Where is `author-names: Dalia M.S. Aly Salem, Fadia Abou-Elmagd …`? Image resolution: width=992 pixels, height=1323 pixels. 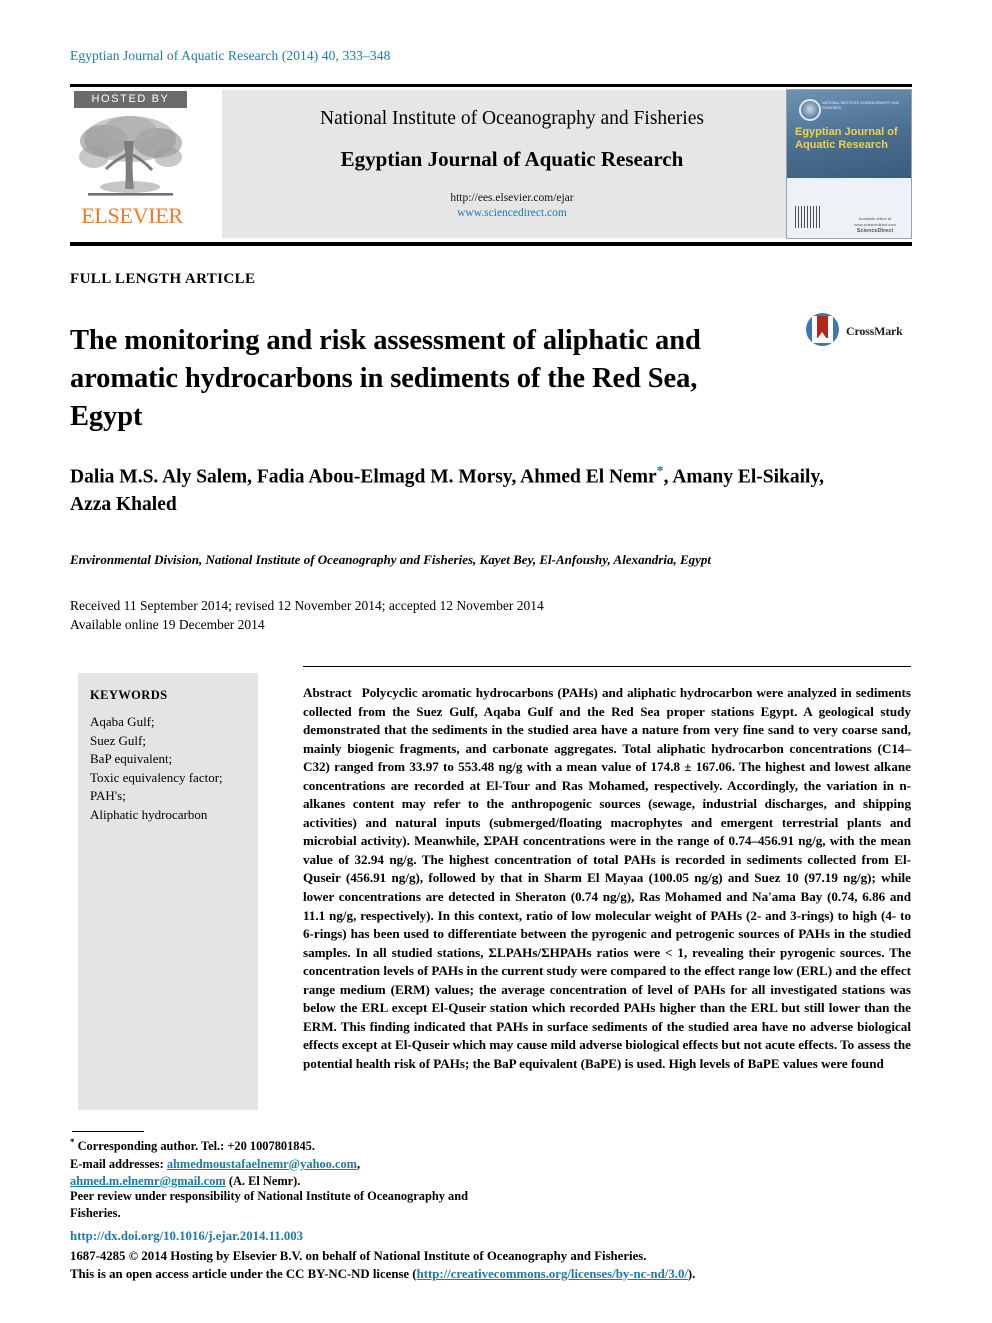
author-names: Dalia M.S. Aly Salem, Fadia Abou-Elmagd … is located at coordinates (363, 477).